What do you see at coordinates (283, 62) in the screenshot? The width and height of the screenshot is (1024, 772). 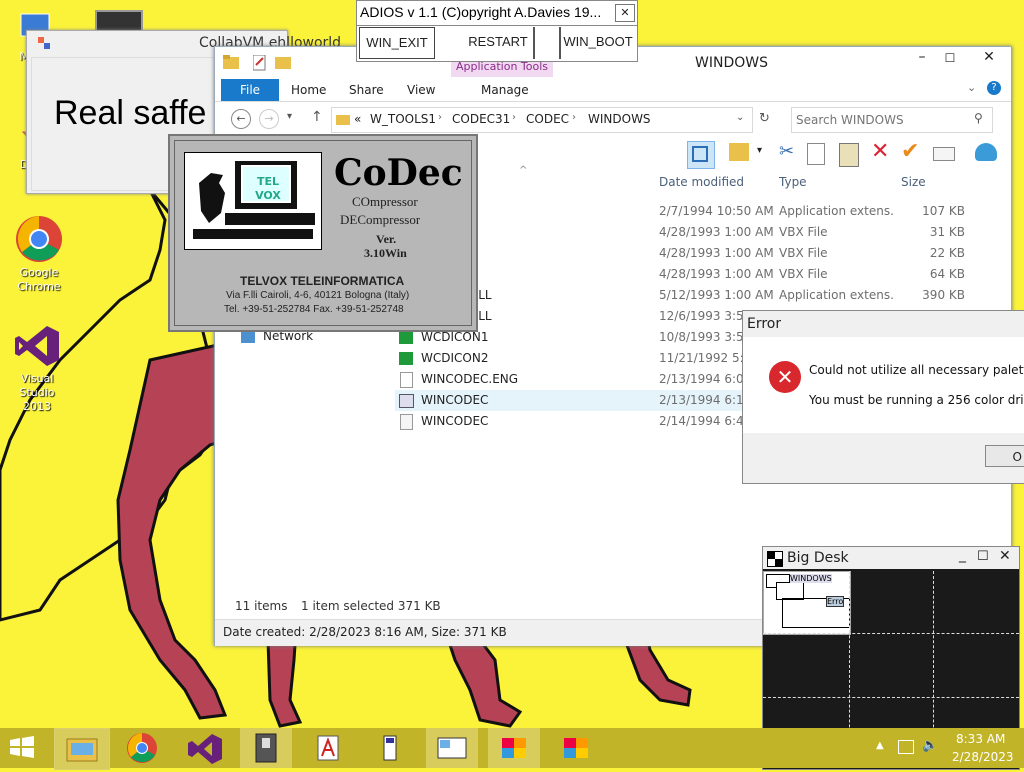 I see `new-folder-icon` at bounding box center [283, 62].